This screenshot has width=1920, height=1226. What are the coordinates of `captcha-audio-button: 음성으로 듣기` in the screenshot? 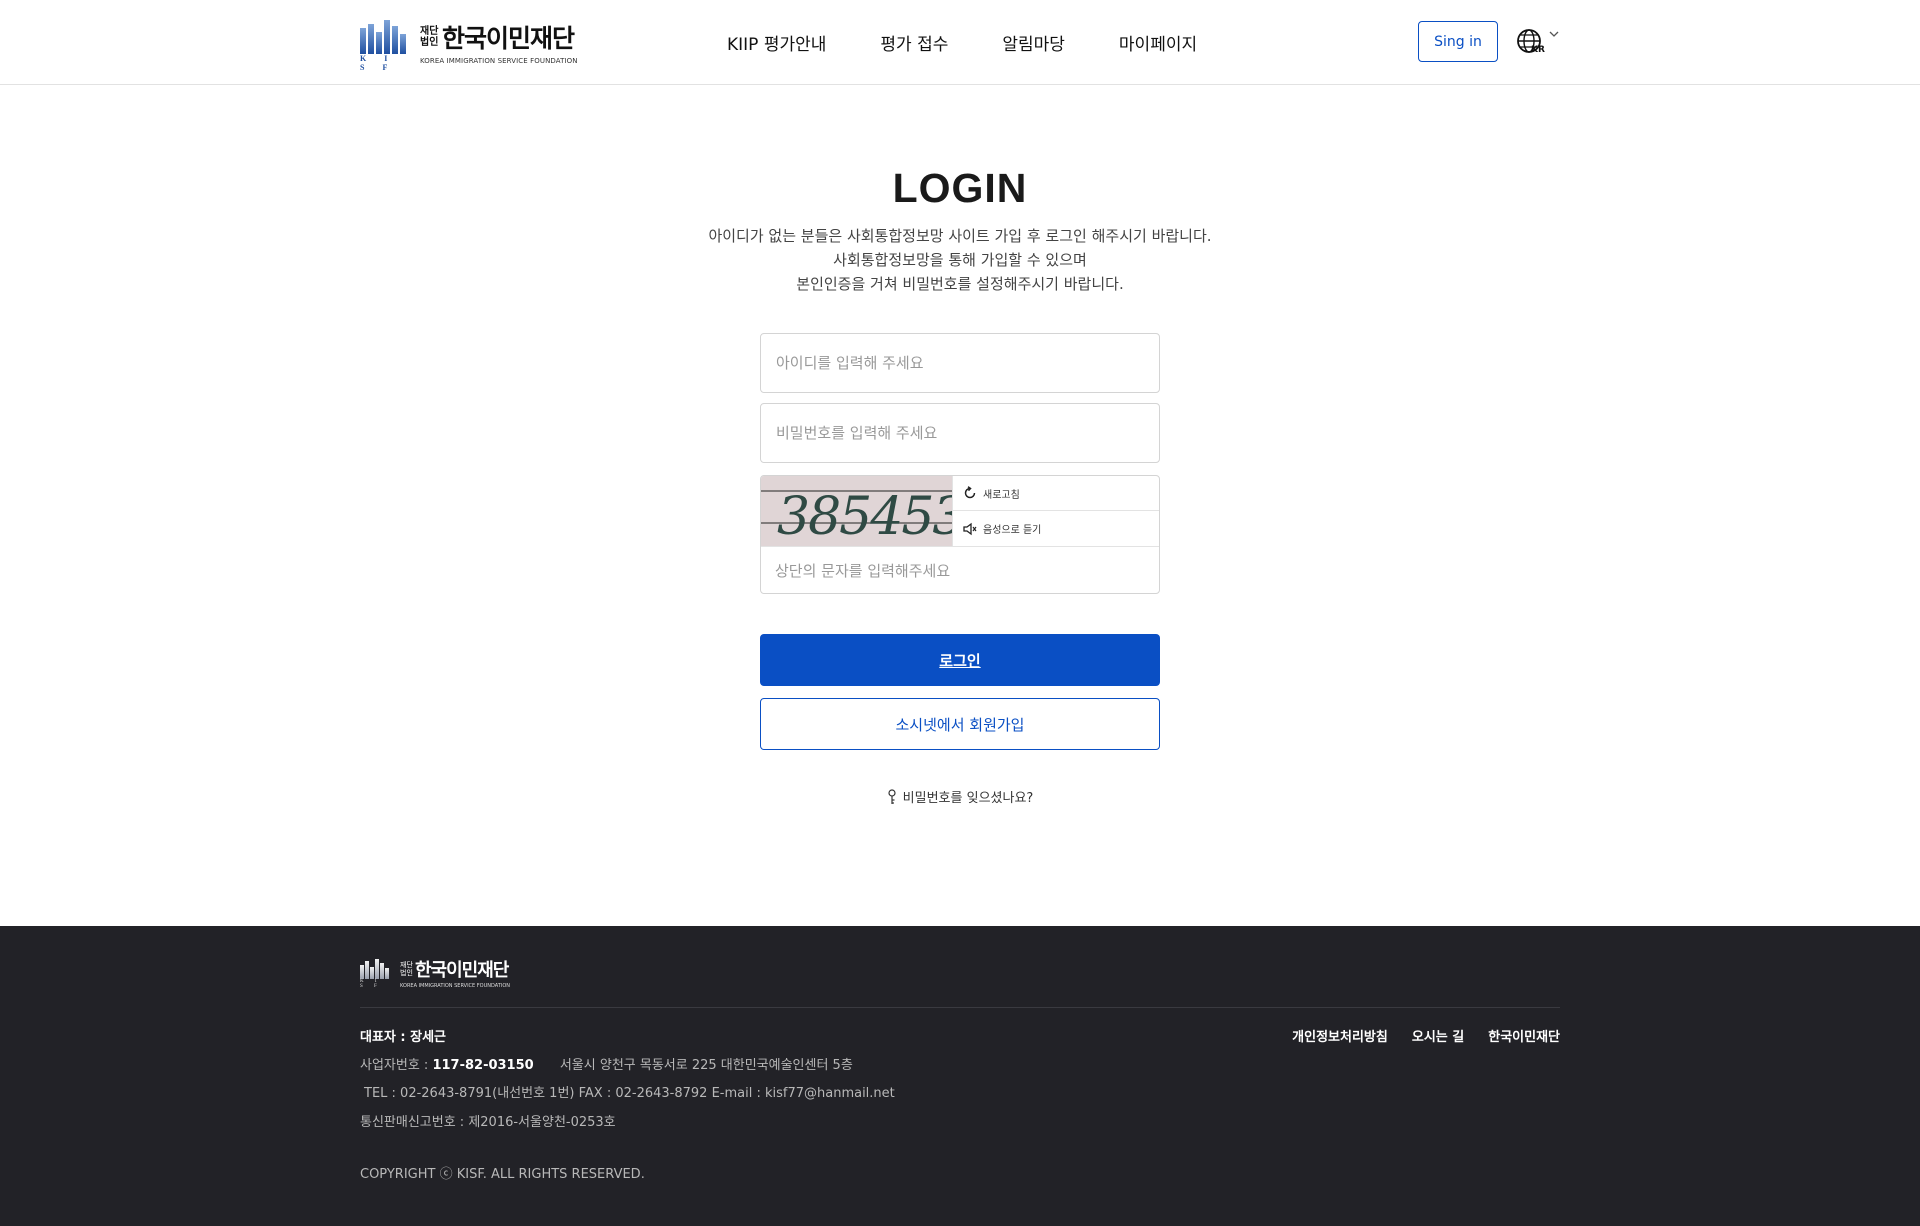 It's located at (1055, 528).